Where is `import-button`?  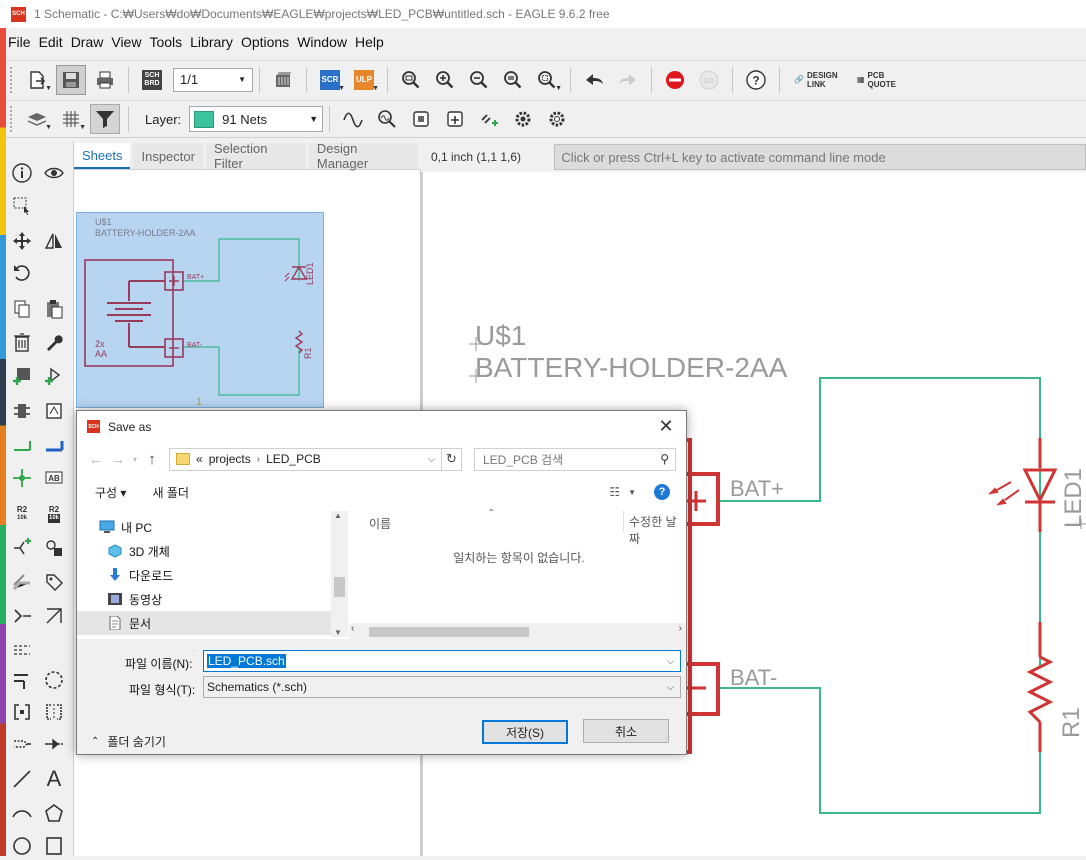 import-button is located at coordinates (421, 119).